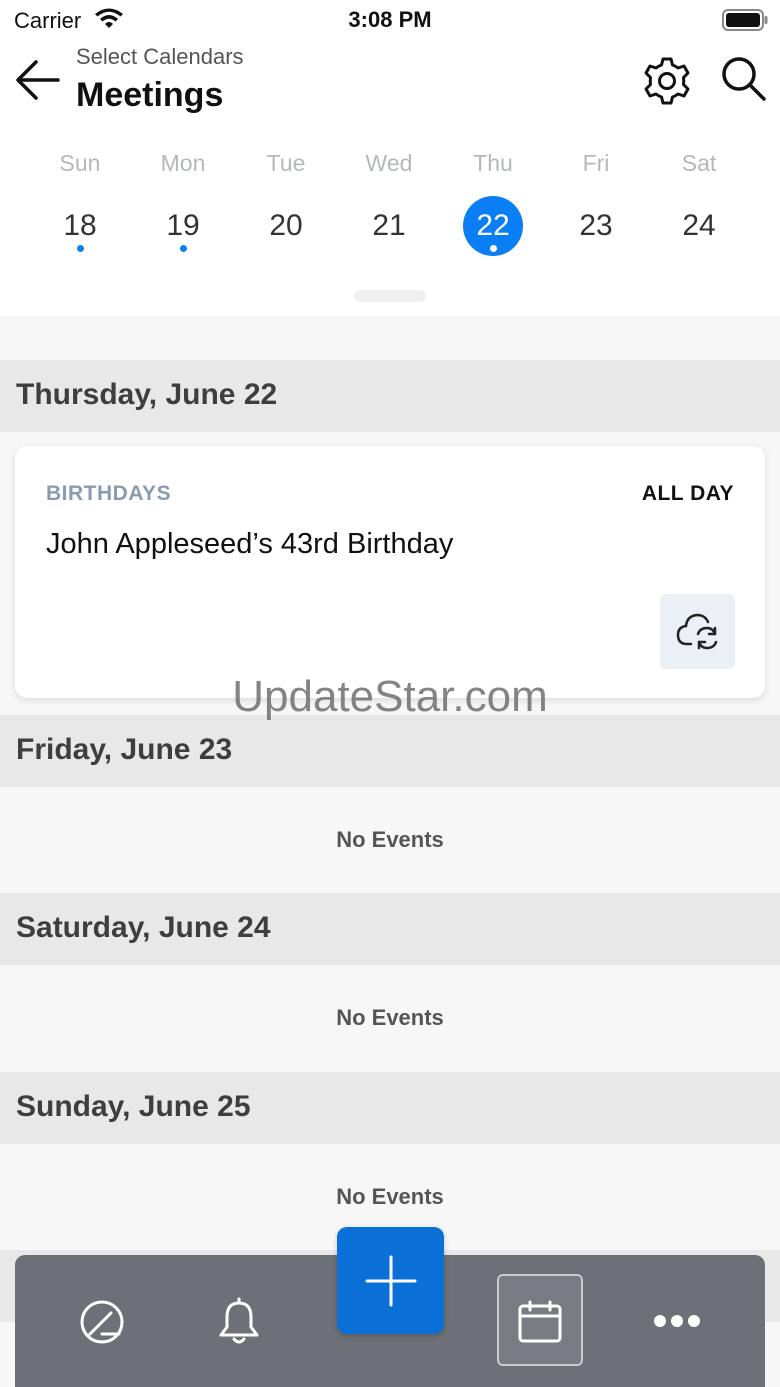  I want to click on day-section-label: Saturday, June 24, so click(143, 927).